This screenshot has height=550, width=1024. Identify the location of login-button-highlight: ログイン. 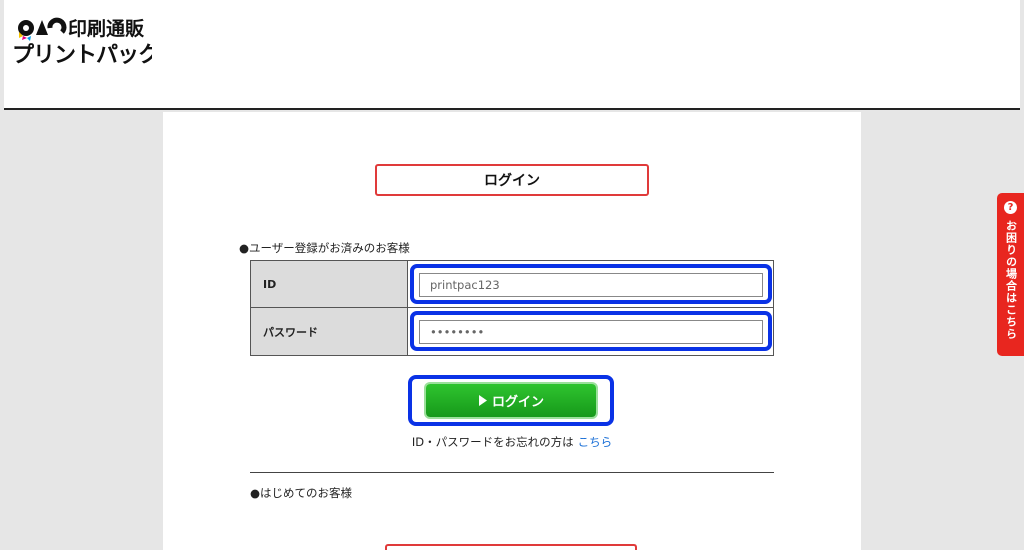
(511, 400).